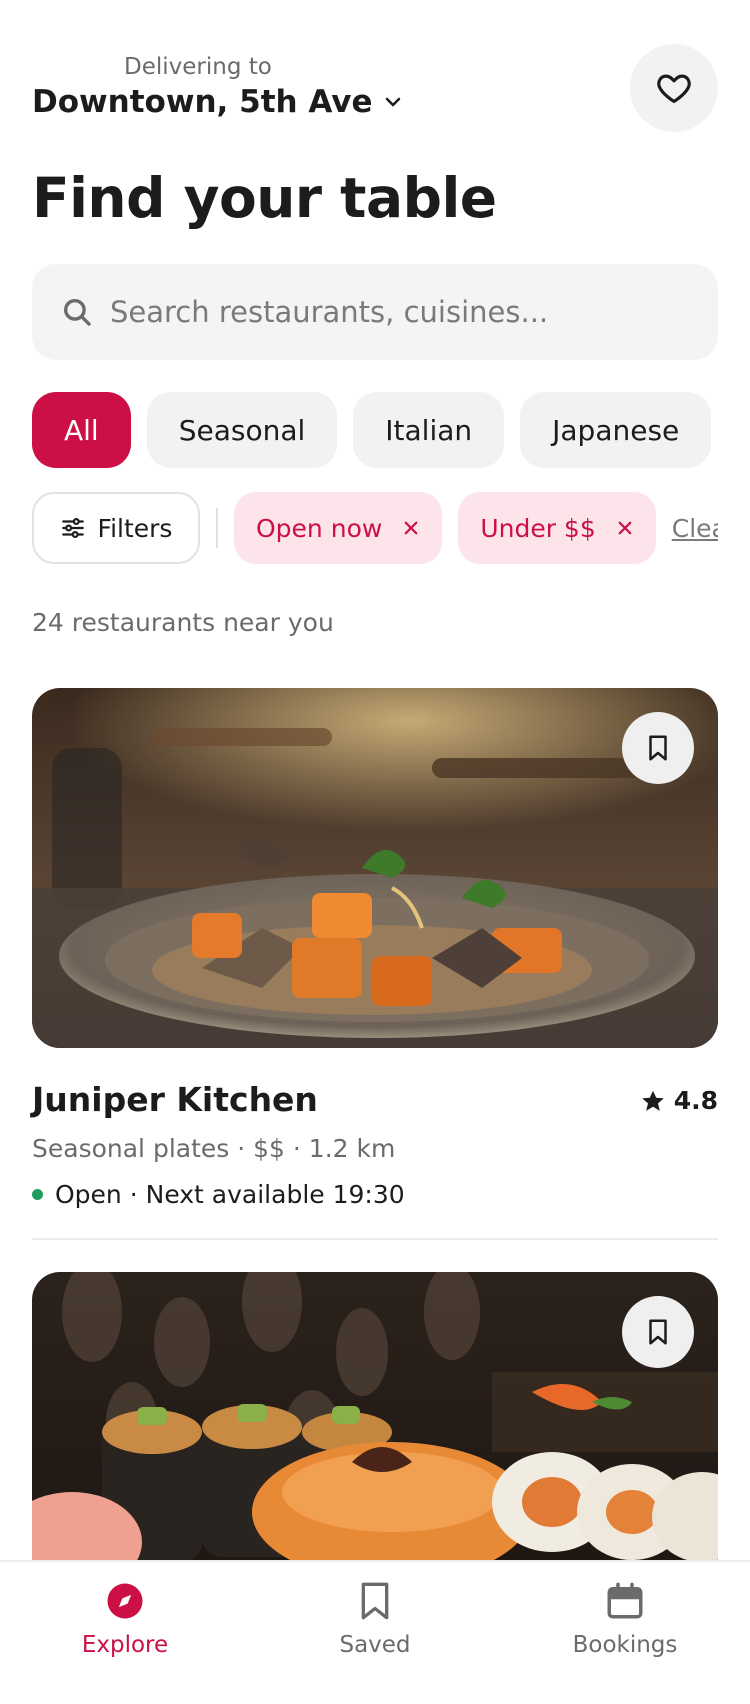  I want to click on restaurant-meta: Seasonal plates · $$ · 1.2 km, so click(214, 1148).